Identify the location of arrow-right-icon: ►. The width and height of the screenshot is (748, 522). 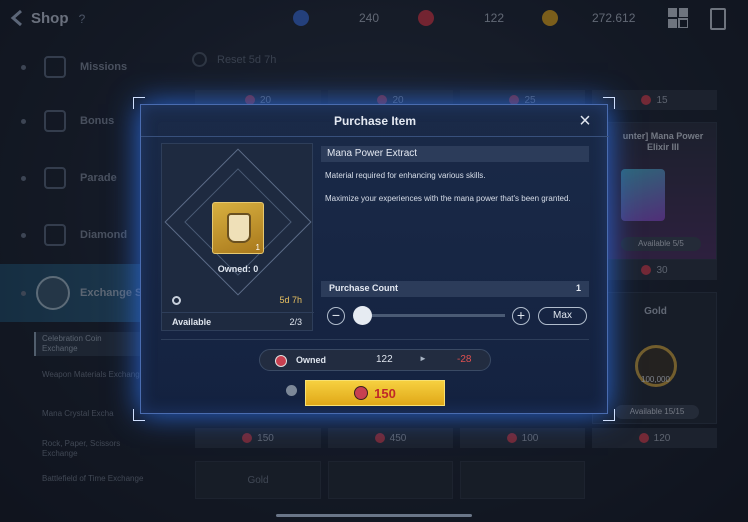
(423, 358).